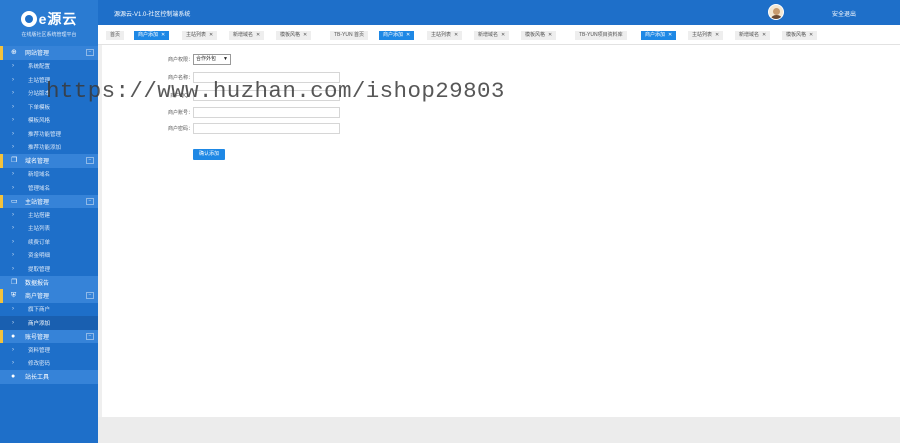 This screenshot has height=443, width=900. What do you see at coordinates (49, 336) in the screenshot?
I see `sidebar-group-account: ● 账号管理 −` at bounding box center [49, 336].